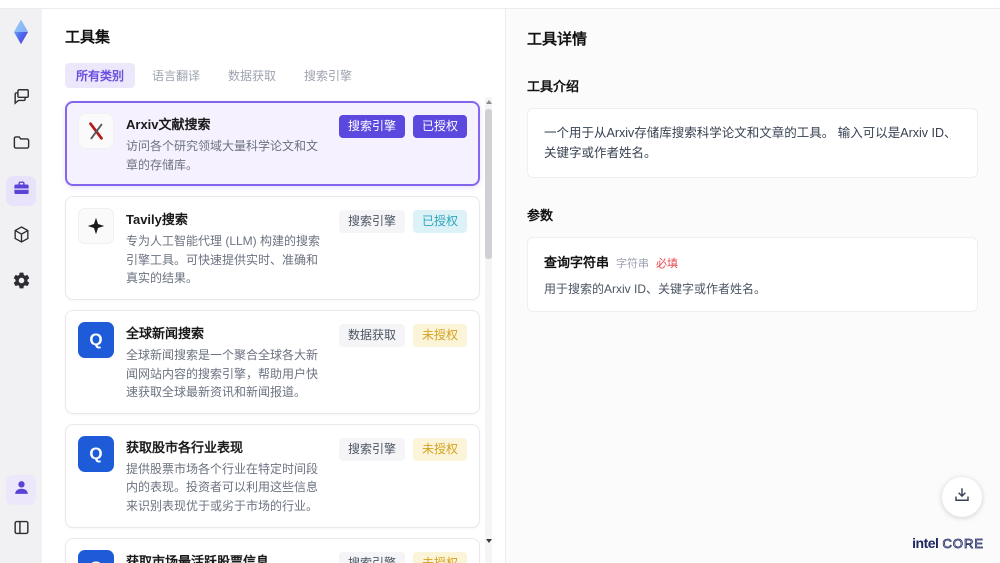 Image resolution: width=1000 pixels, height=563 pixels. Describe the element at coordinates (185, 447) in the screenshot. I see `tool-name: 获取股市各行业表现` at that location.